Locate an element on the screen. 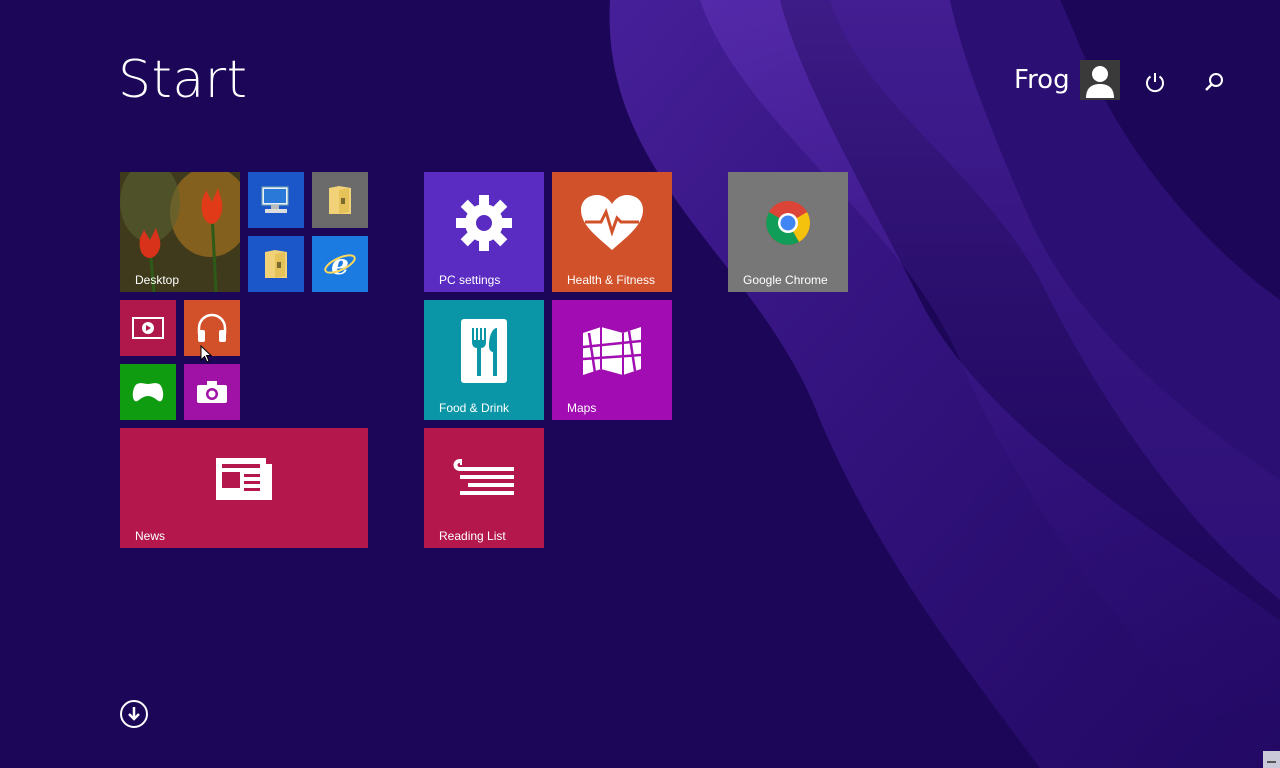 This screenshot has width=1280, height=768. tile-label: Desktop is located at coordinates (157, 280).